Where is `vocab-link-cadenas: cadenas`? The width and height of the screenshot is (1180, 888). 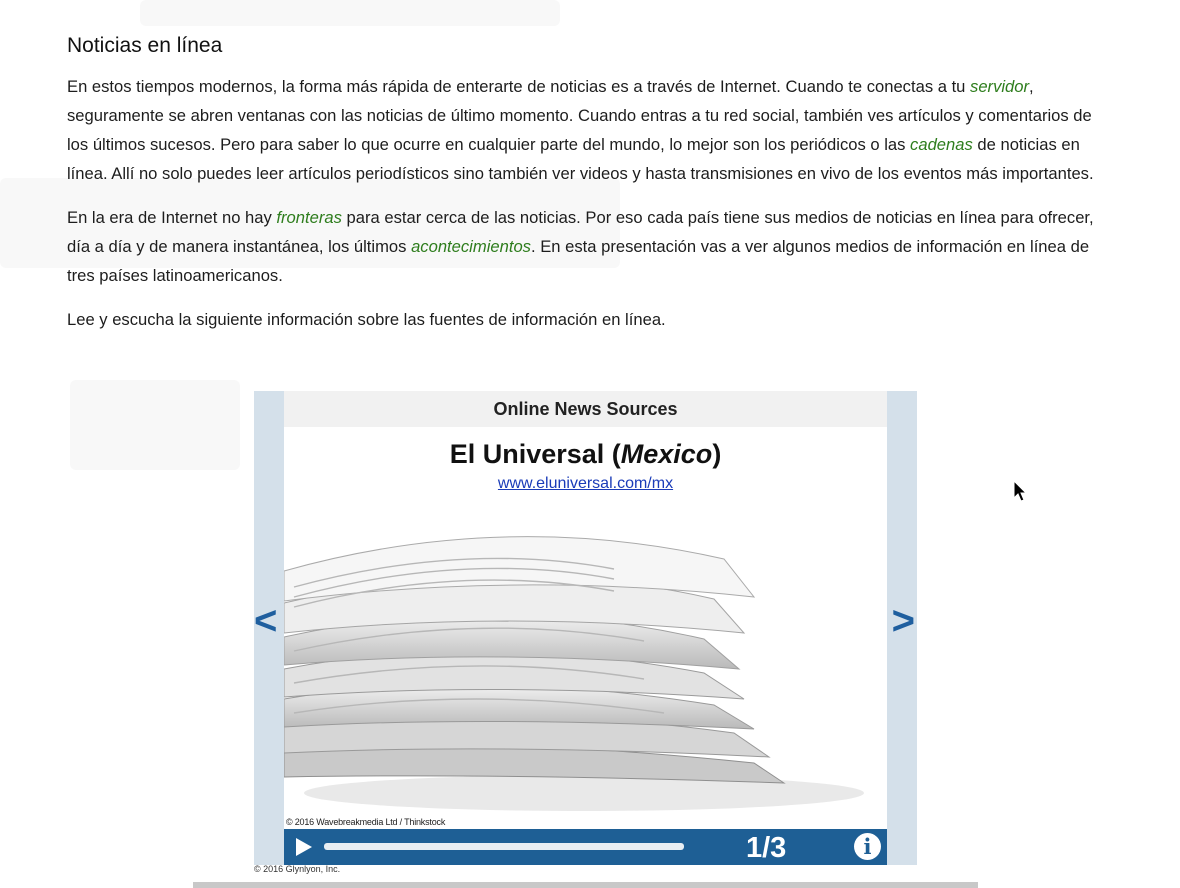
vocab-link-cadenas: cadenas is located at coordinates (941, 144).